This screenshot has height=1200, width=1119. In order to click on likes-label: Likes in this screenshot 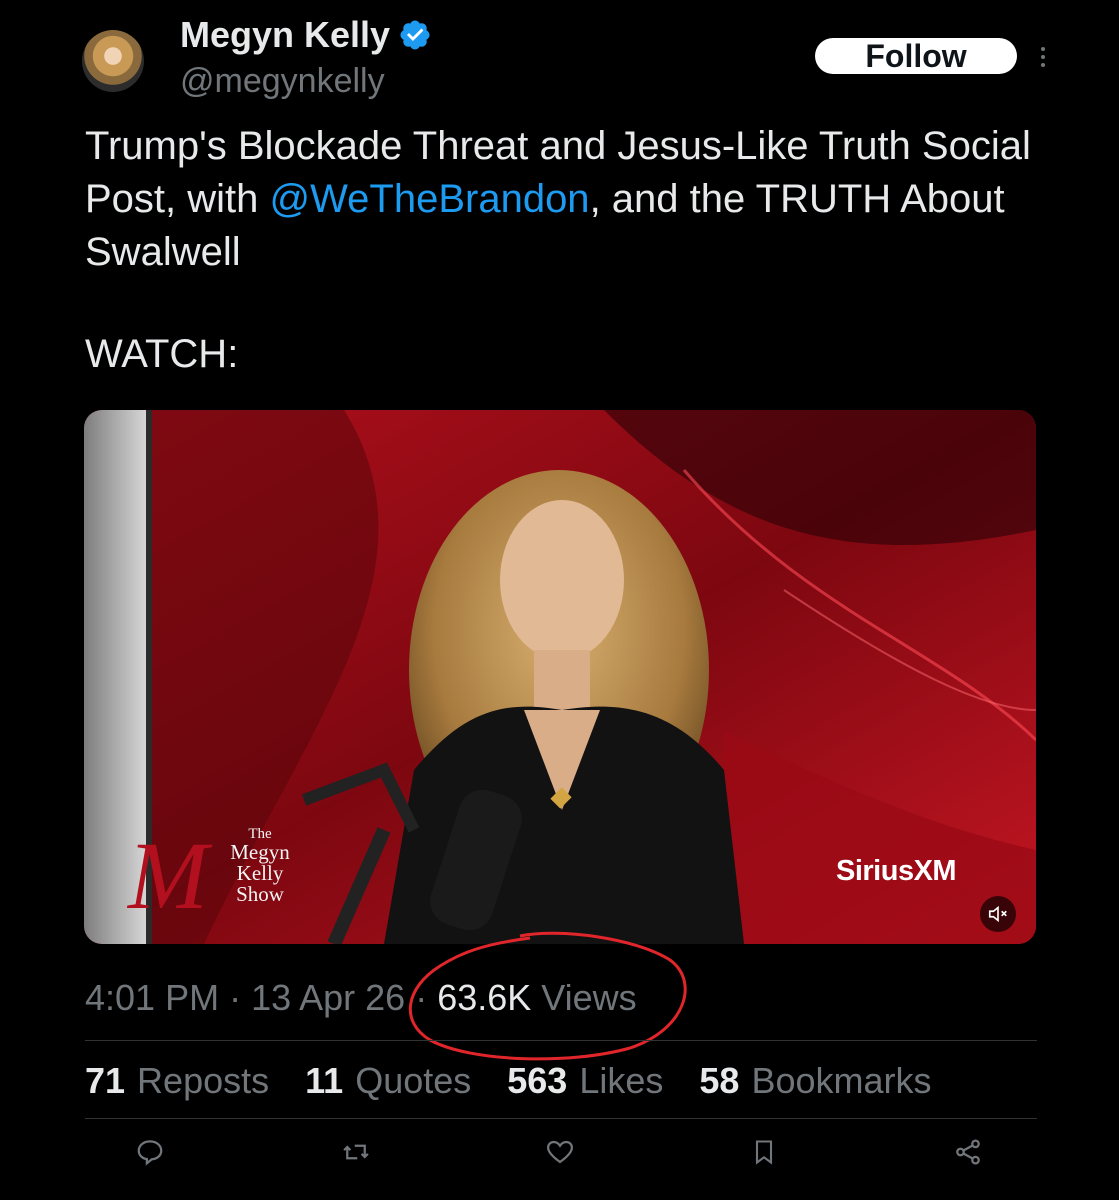, I will do `click(621, 1080)`.